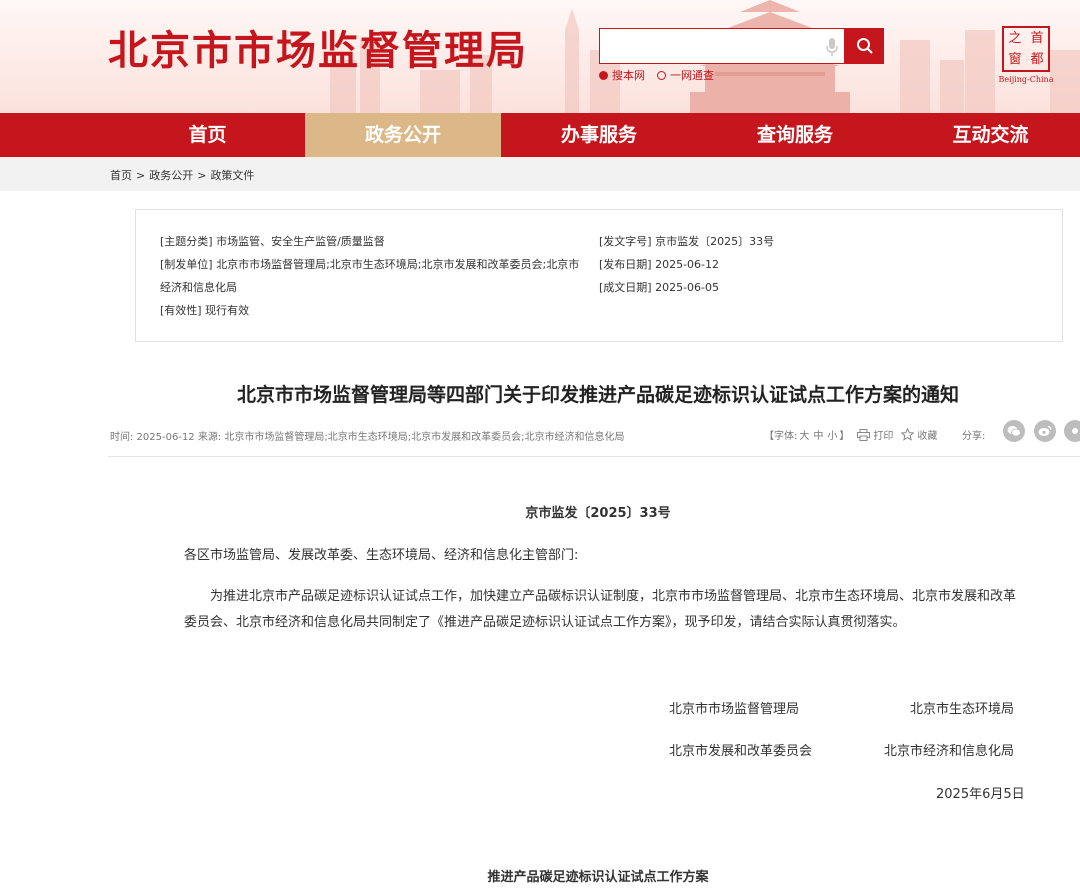  I want to click on meta-pubdate-key: [发布日期], so click(625, 264).